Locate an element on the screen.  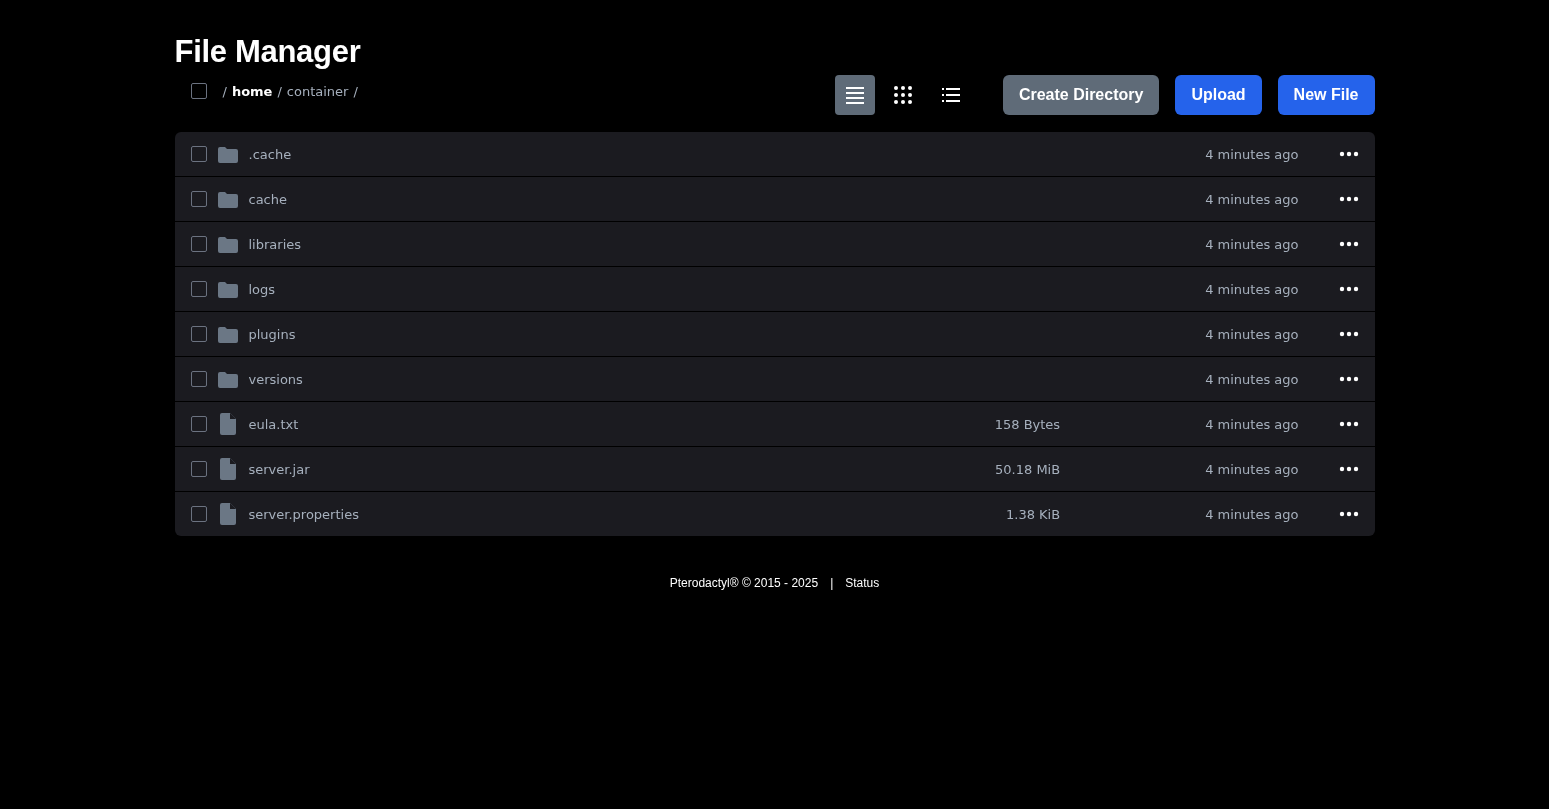
breadcrumb-link: home is located at coordinates (252, 91).